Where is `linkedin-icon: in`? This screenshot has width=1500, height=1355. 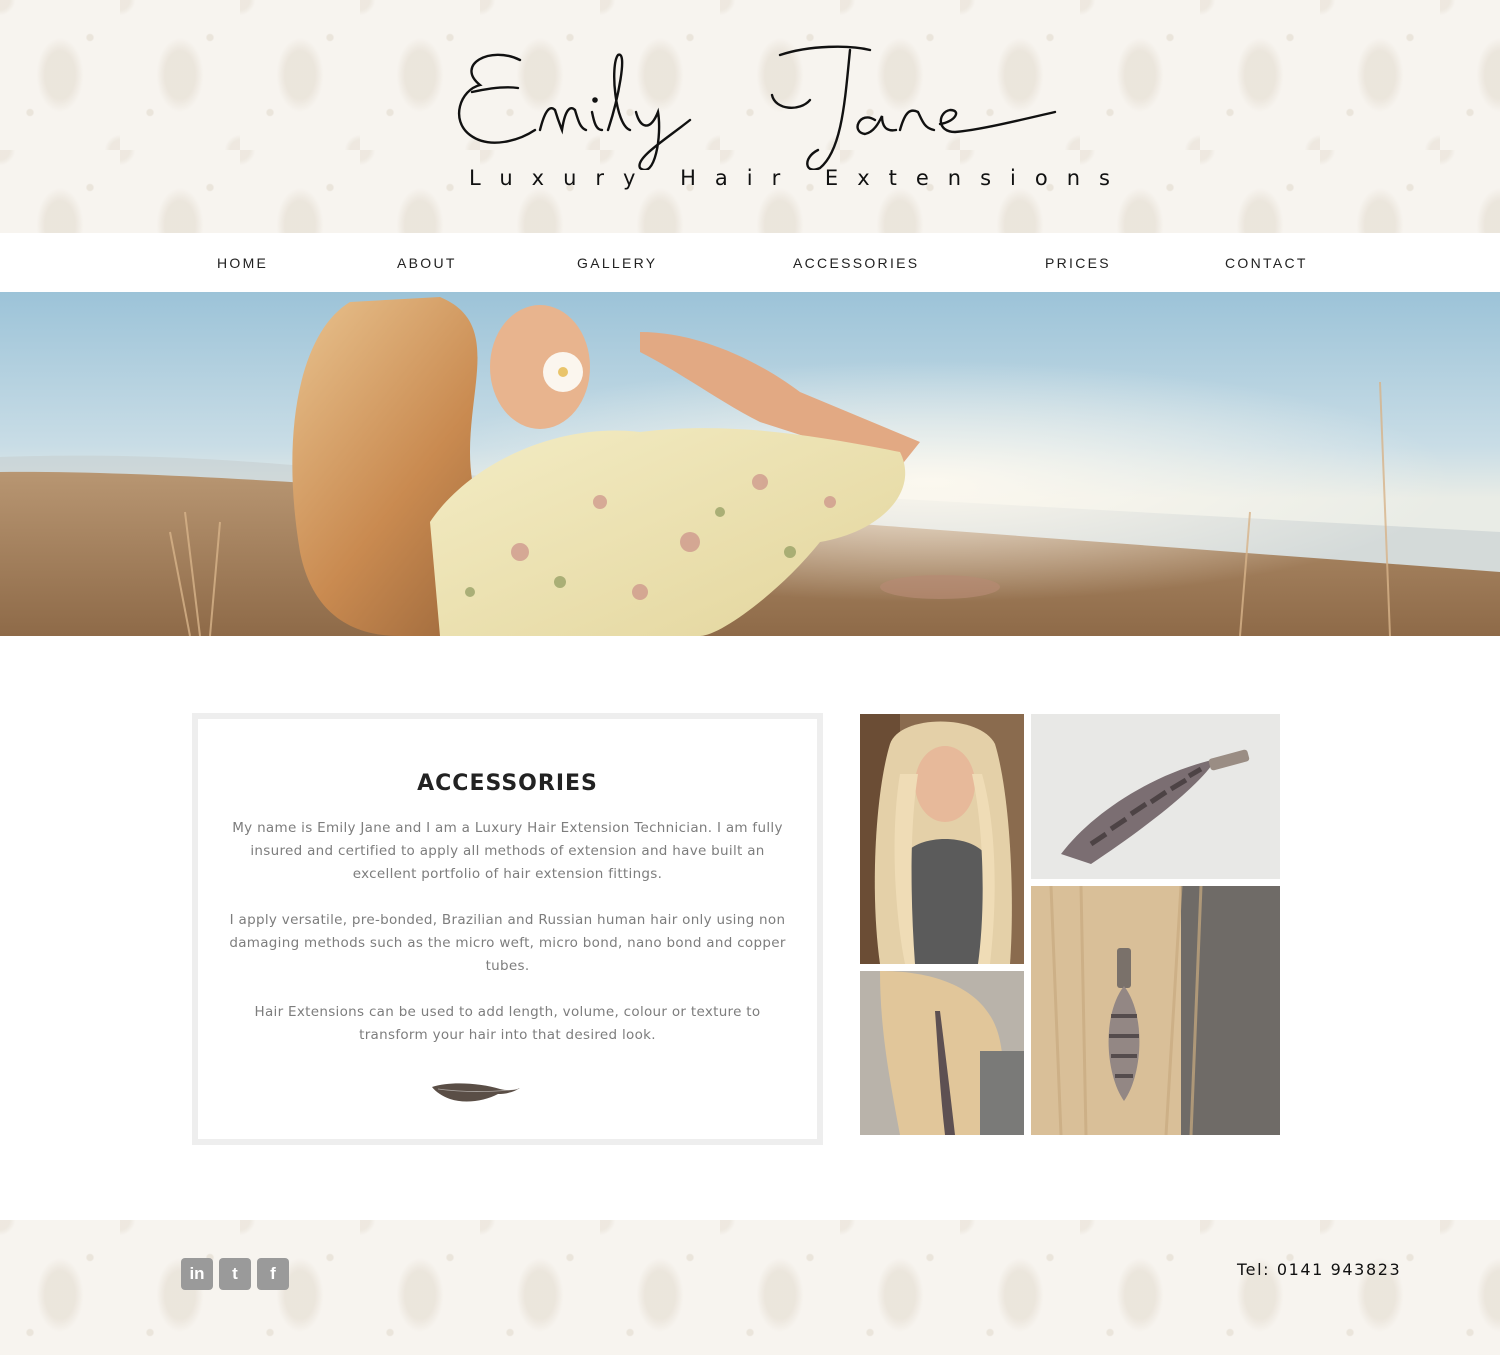 linkedin-icon: in is located at coordinates (197, 1274).